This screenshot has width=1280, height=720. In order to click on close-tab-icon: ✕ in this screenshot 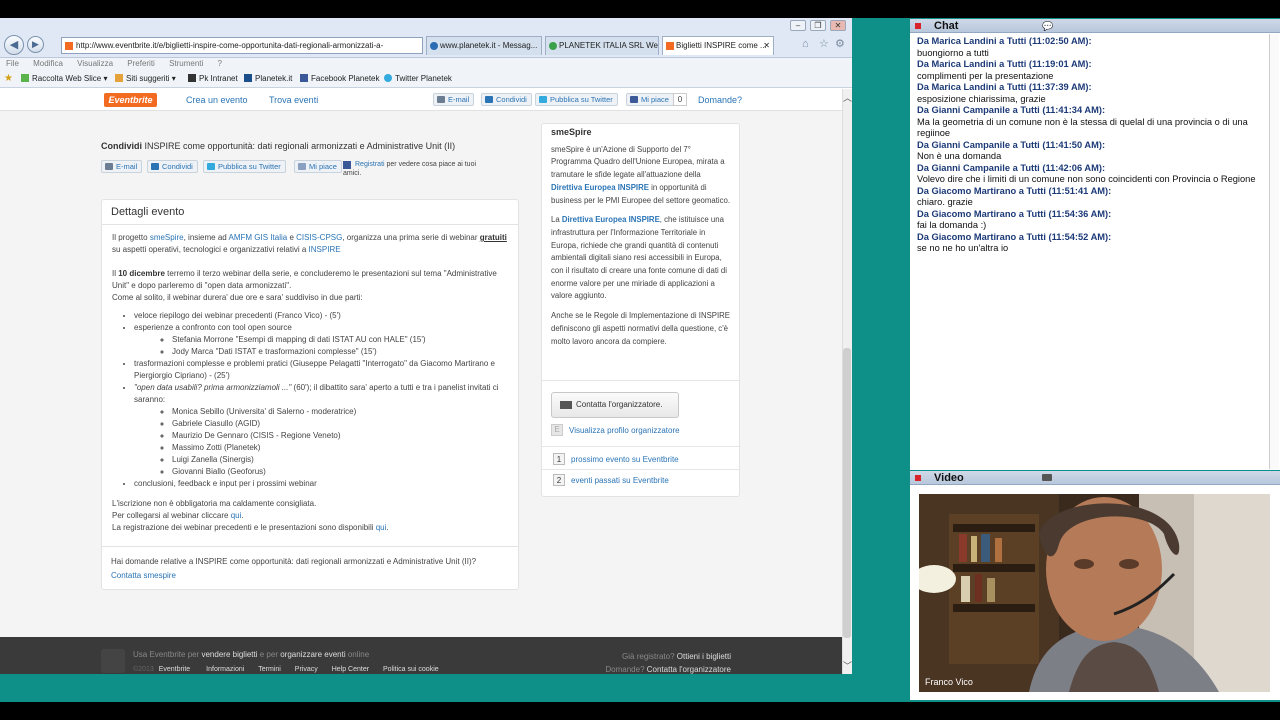, I will do `click(766, 46)`.